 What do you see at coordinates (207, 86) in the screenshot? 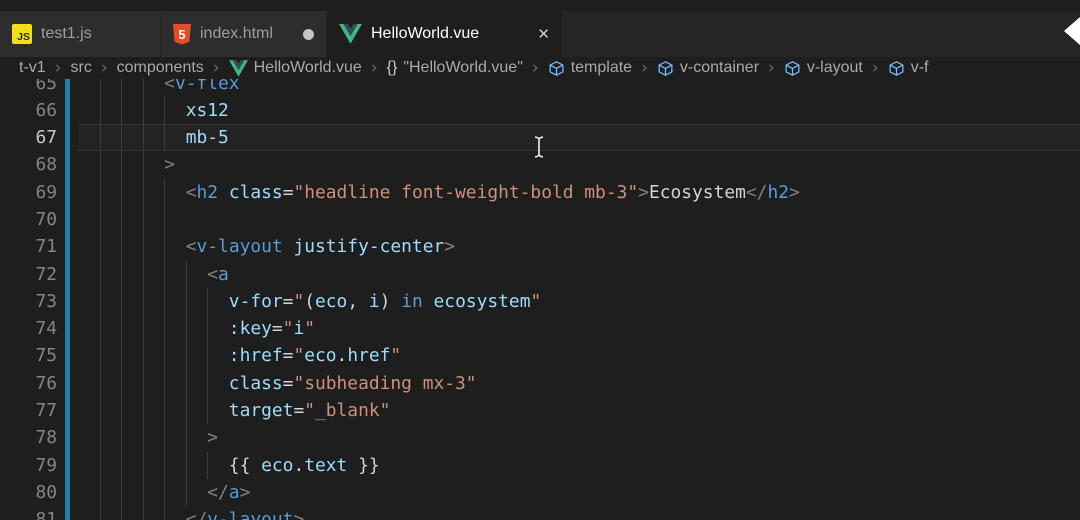
I see `token: v-flex` at bounding box center [207, 86].